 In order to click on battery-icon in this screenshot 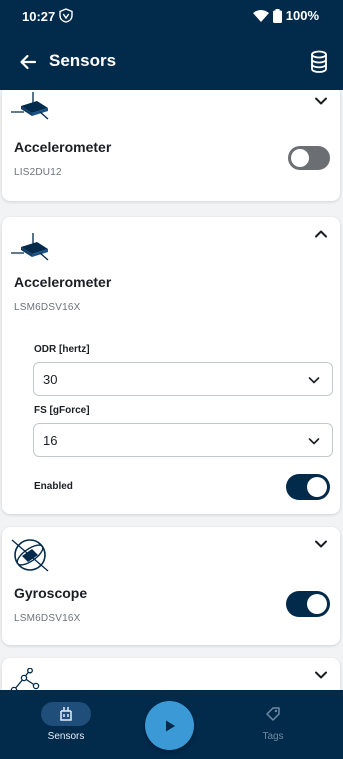, I will do `click(277, 15)`.